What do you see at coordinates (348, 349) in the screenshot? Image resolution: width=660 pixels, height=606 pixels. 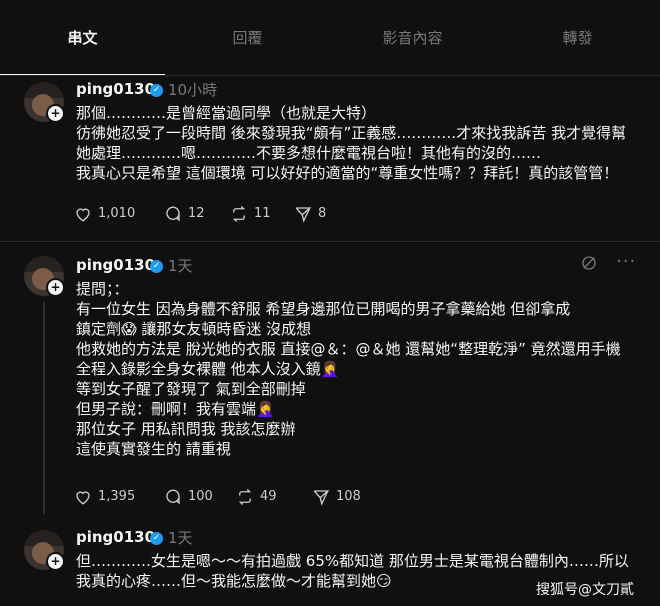 I see `post-line: 他救她的方法是 脫光她的衣服 直接@＆：@＆她 還幫她“整理乾淨” 竟然還用手機` at bounding box center [348, 349].